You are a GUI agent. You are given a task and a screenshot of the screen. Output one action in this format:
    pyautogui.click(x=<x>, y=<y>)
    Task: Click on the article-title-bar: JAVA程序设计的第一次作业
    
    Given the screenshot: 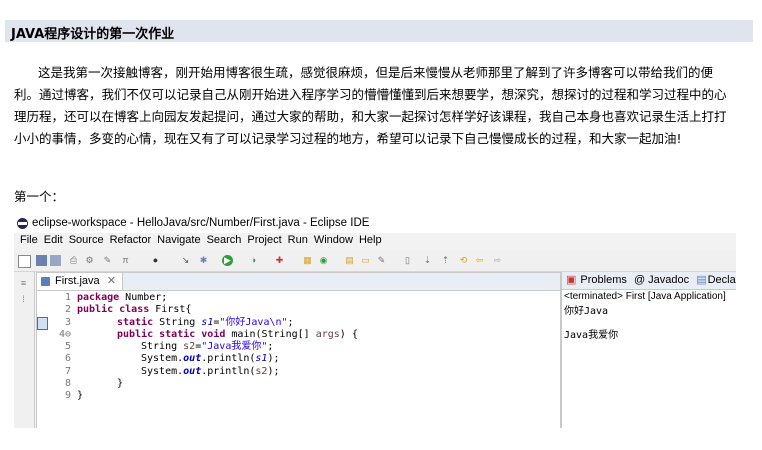 What is the action you would take?
    pyautogui.click(x=379, y=31)
    